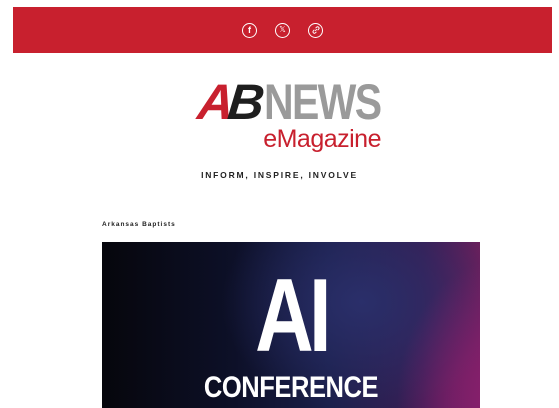 The height and width of the screenshot is (408, 559). What do you see at coordinates (323, 102) in the screenshot?
I see `logo-news-text: NEWS` at bounding box center [323, 102].